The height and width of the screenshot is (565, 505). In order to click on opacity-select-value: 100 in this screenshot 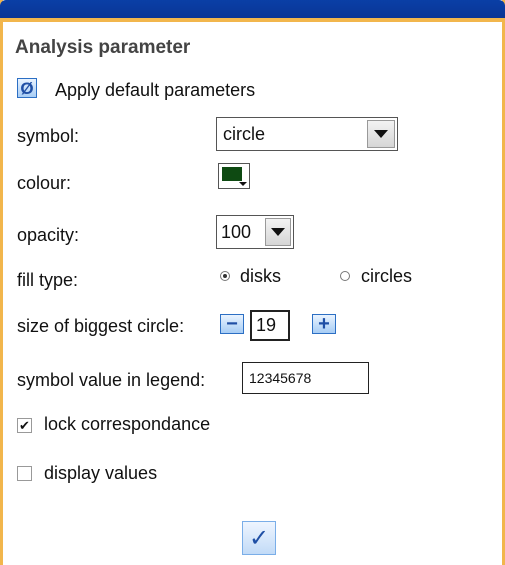, I will do `click(236, 231)`.